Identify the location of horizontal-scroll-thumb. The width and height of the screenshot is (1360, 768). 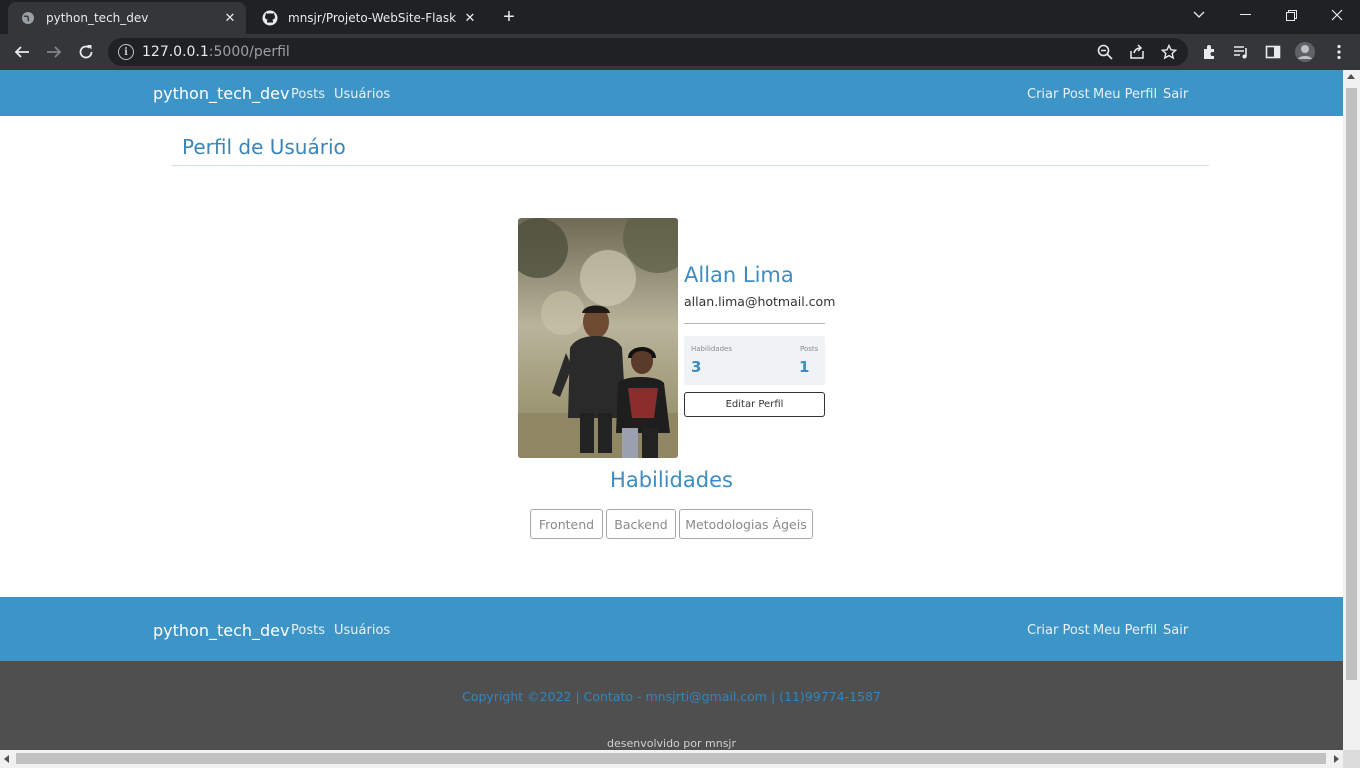
(671, 758).